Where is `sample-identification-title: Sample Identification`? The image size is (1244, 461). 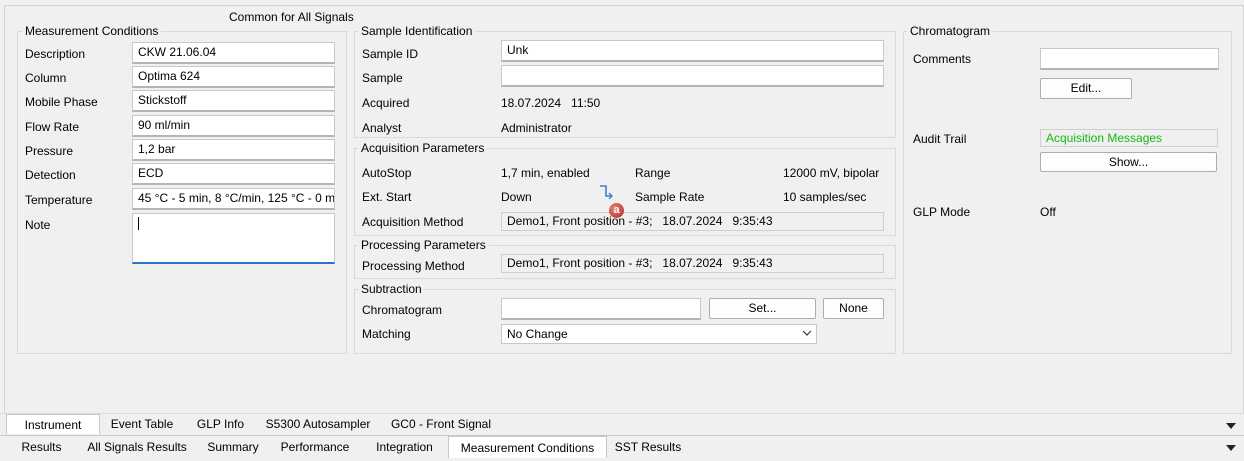
sample-identification-title: Sample Identification is located at coordinates (417, 31).